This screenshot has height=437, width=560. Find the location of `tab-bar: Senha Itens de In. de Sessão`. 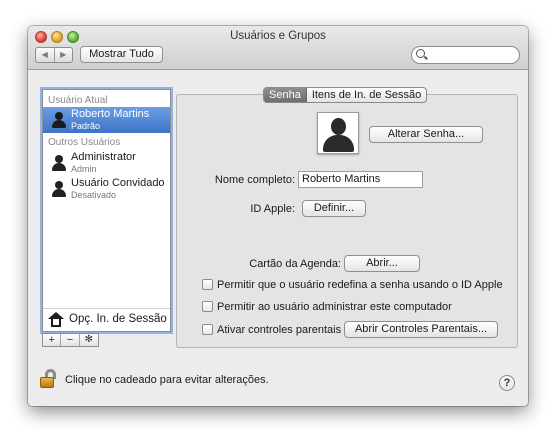

tab-bar: Senha Itens de In. de Sessão is located at coordinates (345, 95).